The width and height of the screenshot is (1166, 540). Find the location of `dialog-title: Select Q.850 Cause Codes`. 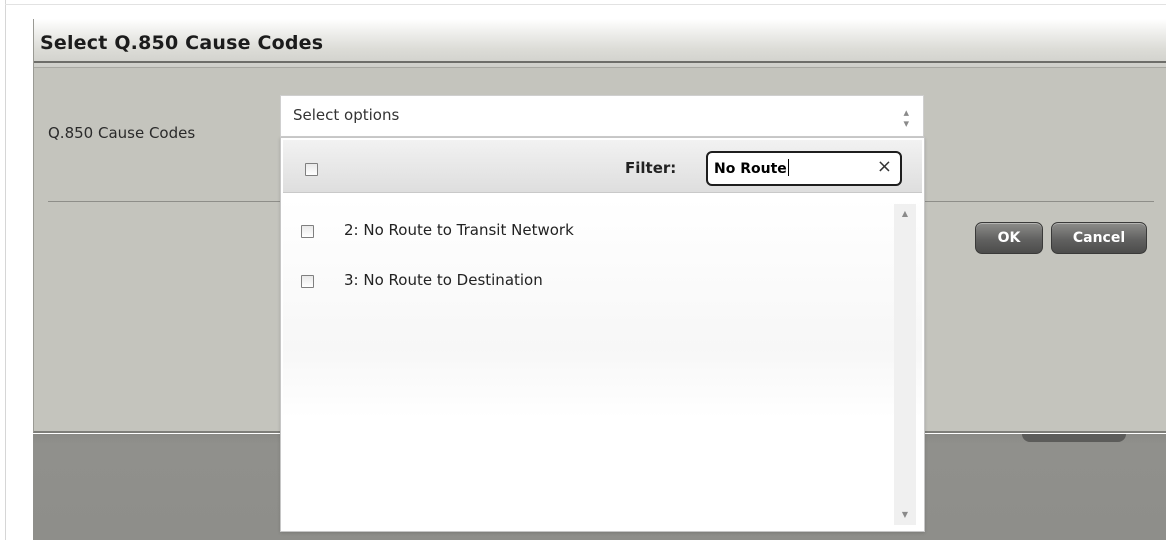

dialog-title: Select Q.850 Cause Codes is located at coordinates (182, 43).